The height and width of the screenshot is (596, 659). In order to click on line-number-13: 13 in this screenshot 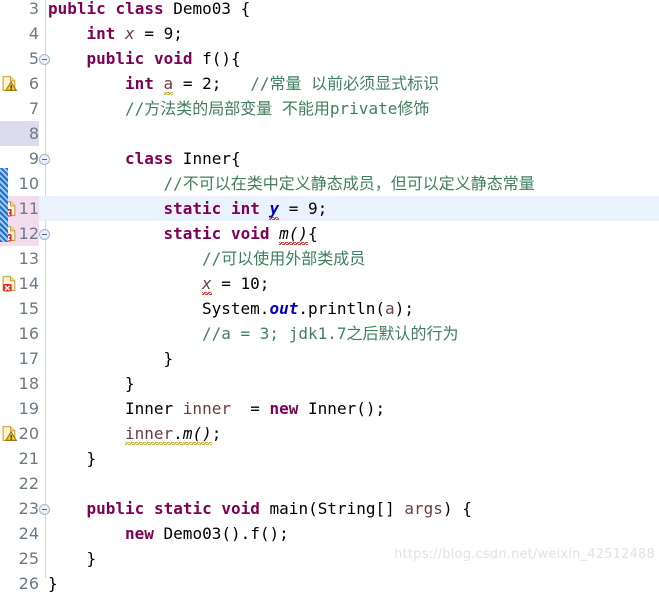, I will do `click(28, 258)`.